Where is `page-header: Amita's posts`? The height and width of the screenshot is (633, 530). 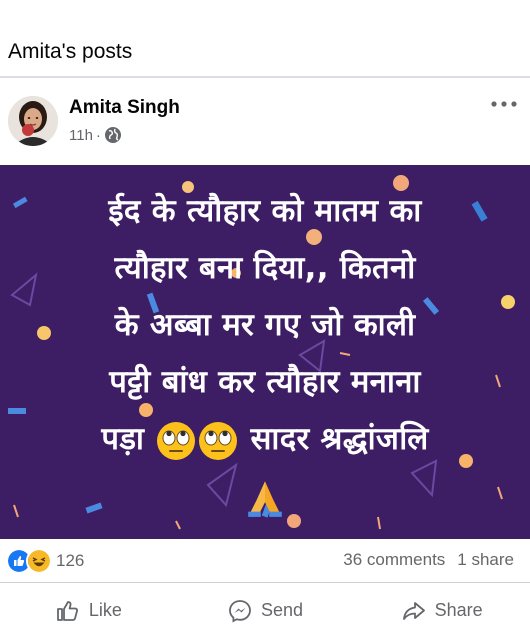
page-header: Amita's posts is located at coordinates (265, 39).